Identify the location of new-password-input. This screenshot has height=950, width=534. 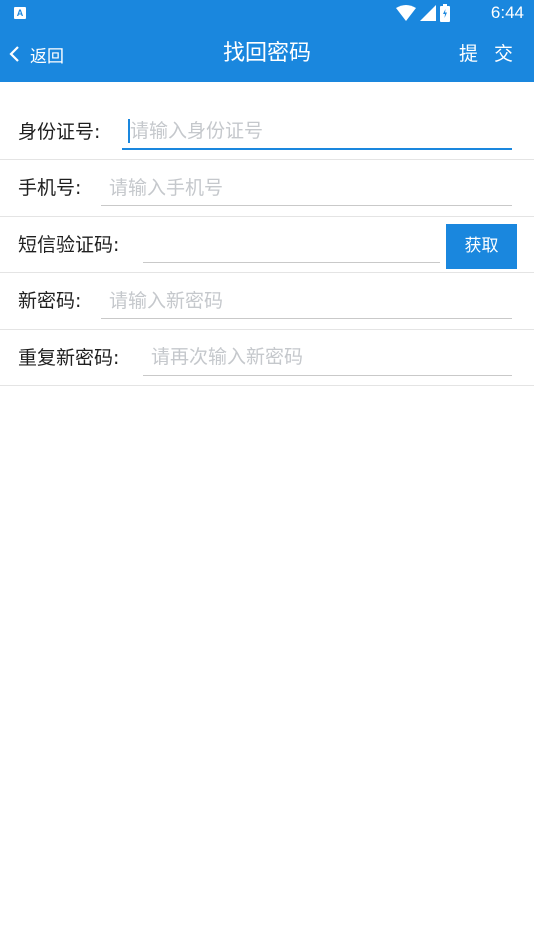
(306, 300).